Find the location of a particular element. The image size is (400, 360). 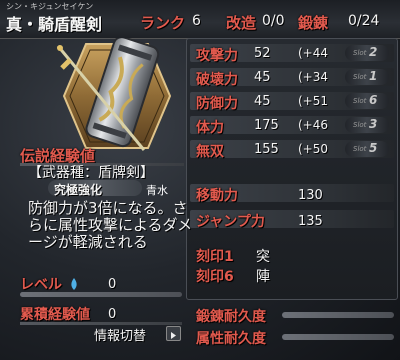

weapon-type: 【武器種：盾牌剣】 is located at coordinates (91, 173).